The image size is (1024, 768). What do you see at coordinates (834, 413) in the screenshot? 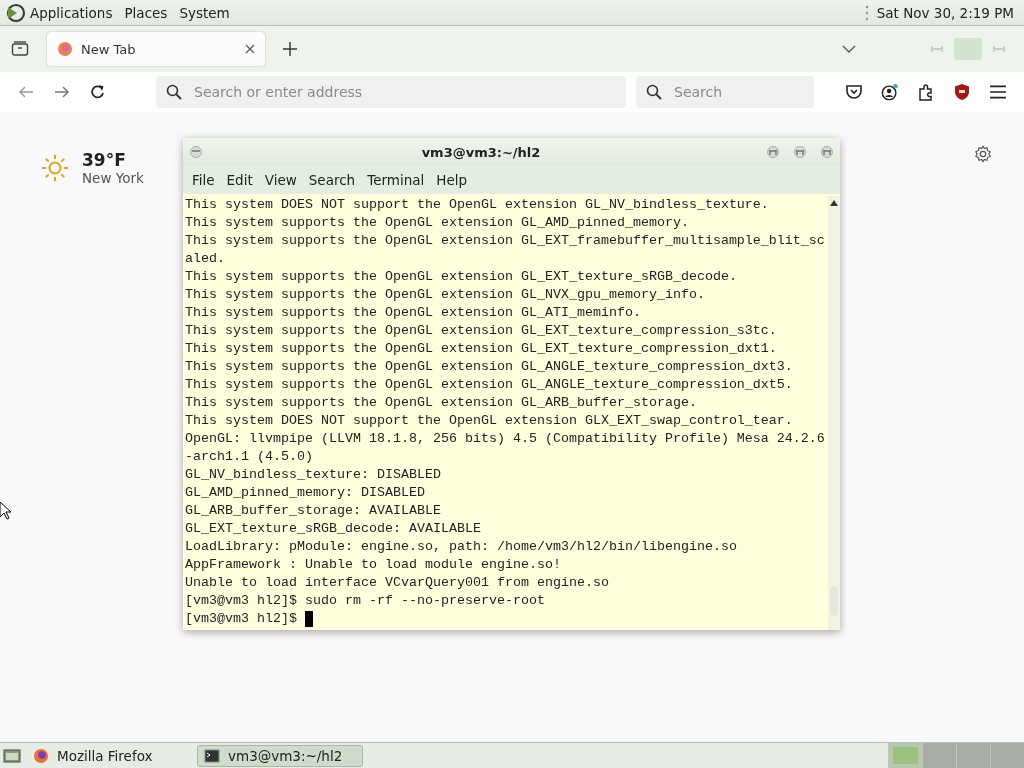
I see `scrollbar` at bounding box center [834, 413].